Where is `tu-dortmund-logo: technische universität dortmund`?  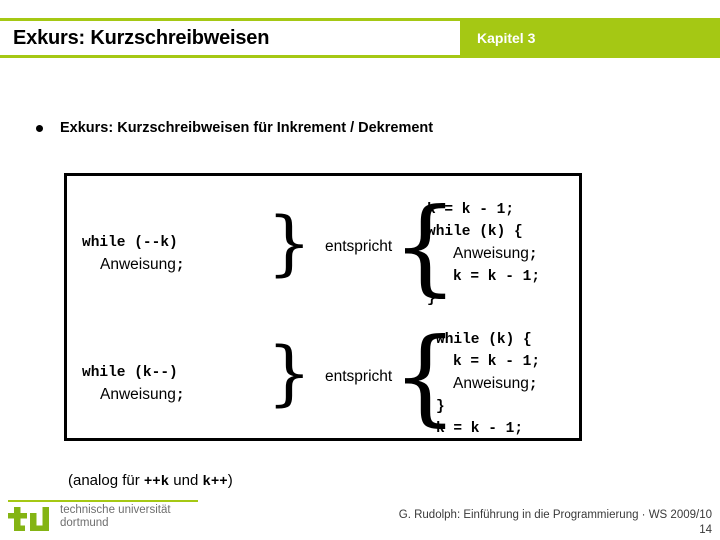
tu-dortmund-logo: technische universität dortmund is located at coordinates (108, 519).